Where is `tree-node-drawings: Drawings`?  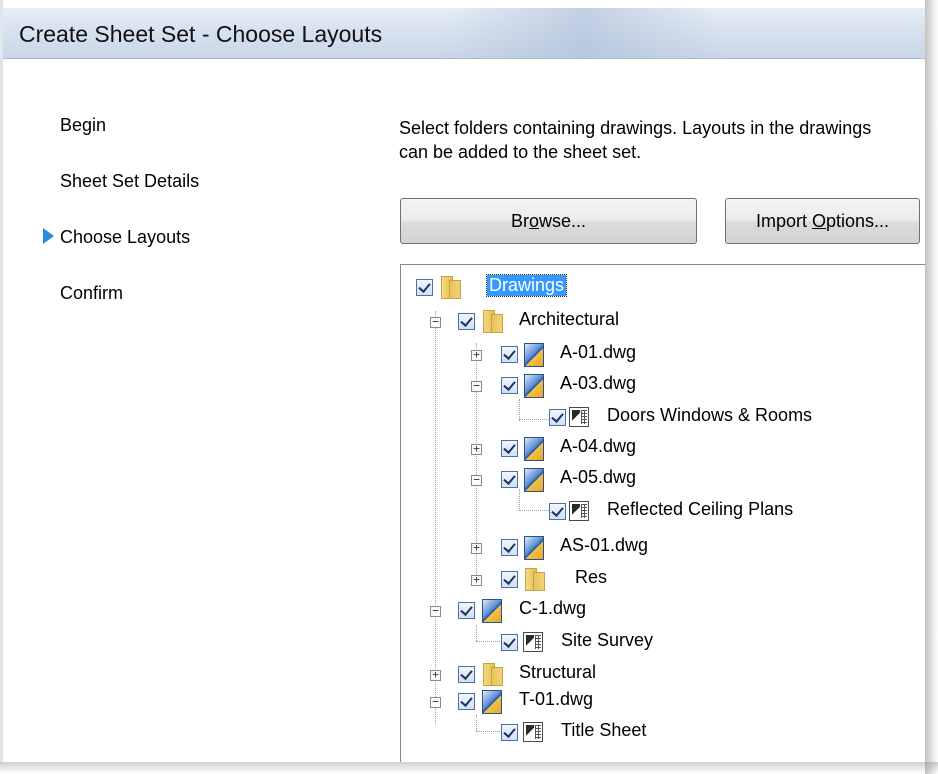 tree-node-drawings: Drawings is located at coordinates (663, 287).